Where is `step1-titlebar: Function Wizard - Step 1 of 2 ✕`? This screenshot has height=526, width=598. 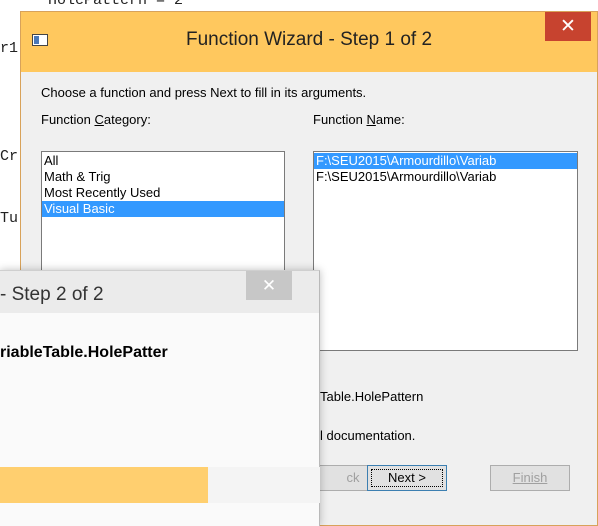
step1-titlebar: Function Wizard - Step 1 of 2 ✕ is located at coordinates (309, 42).